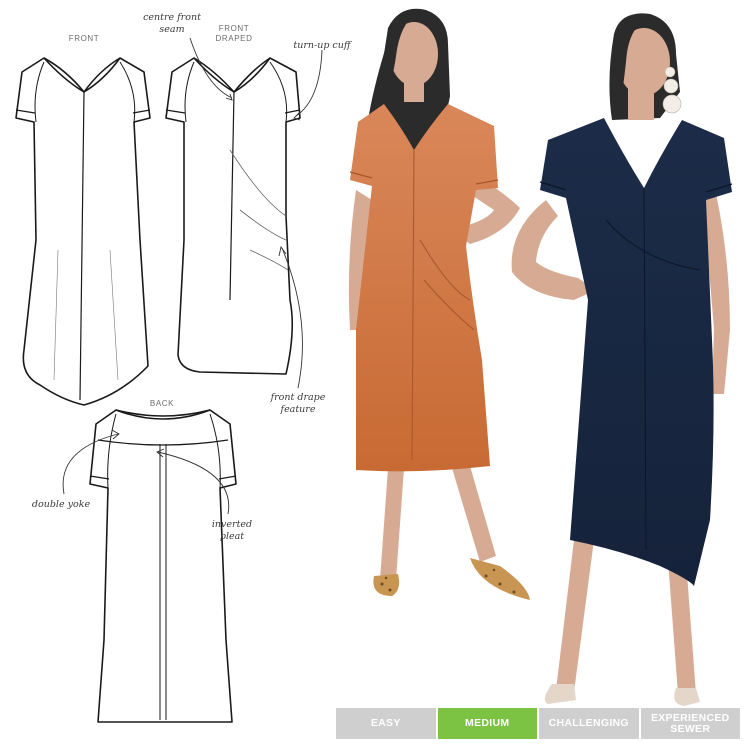  I want to click on difficulty-challenging: CHALLENGING, so click(589, 723).